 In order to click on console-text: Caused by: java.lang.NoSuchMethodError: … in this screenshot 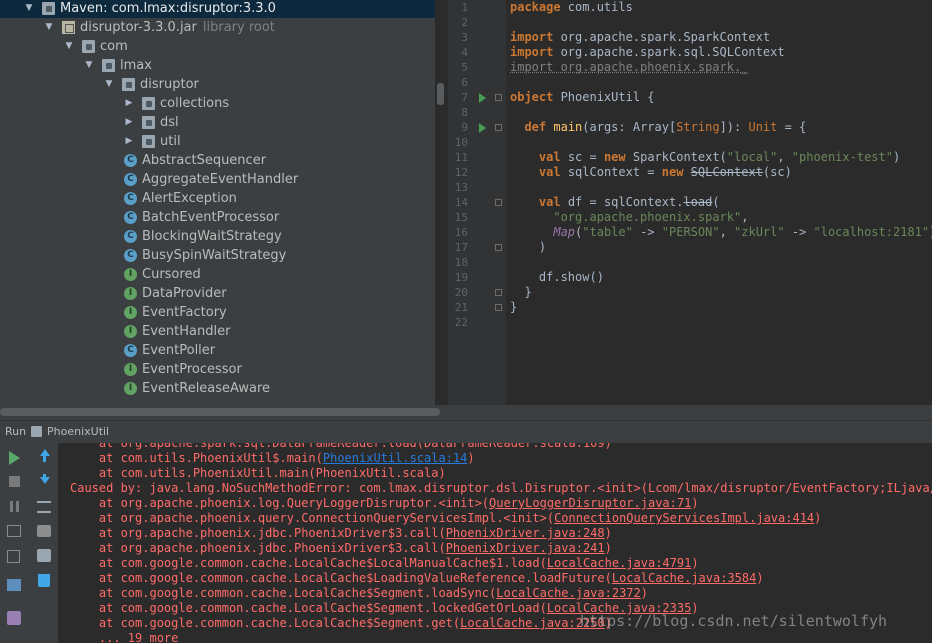, I will do `click(501, 488)`.